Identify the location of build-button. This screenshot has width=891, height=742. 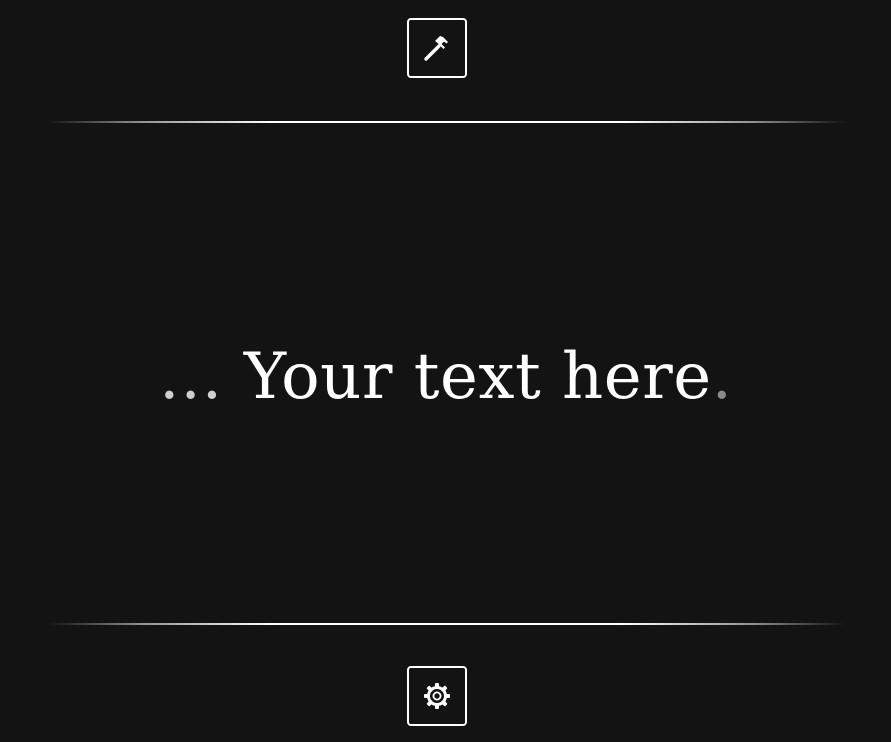
(437, 48).